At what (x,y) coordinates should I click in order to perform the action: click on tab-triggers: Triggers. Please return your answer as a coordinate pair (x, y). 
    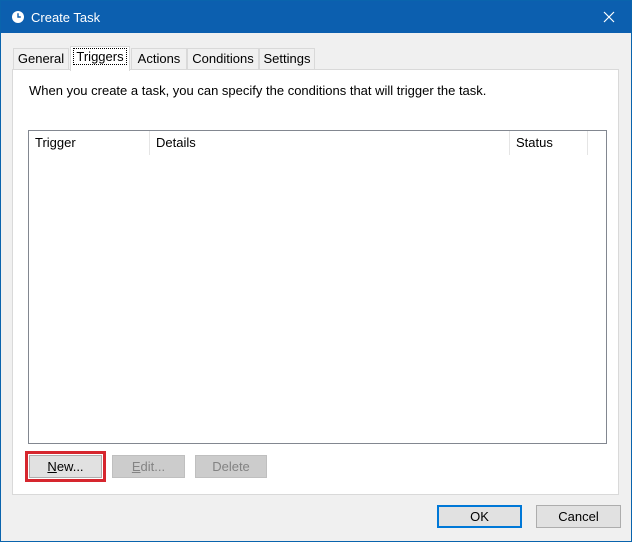
    Looking at the image, I should click on (100, 58).